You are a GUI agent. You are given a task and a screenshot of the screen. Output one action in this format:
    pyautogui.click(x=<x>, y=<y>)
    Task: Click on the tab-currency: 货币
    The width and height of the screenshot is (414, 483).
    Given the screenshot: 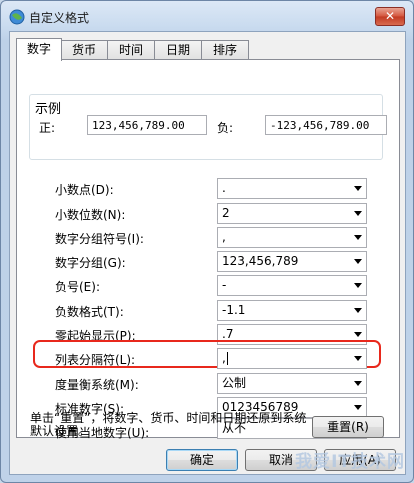 What is the action you would take?
    pyautogui.click(x=84, y=49)
    